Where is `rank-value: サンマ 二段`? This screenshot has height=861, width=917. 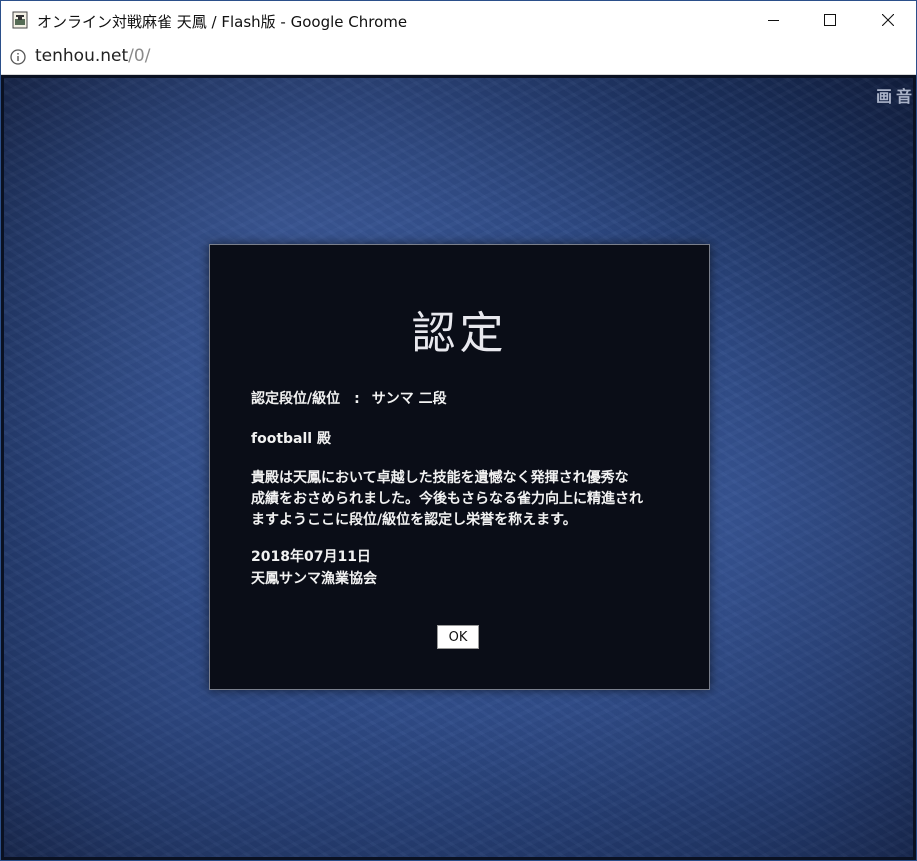
rank-value: サンマ 二段 is located at coordinates (409, 399).